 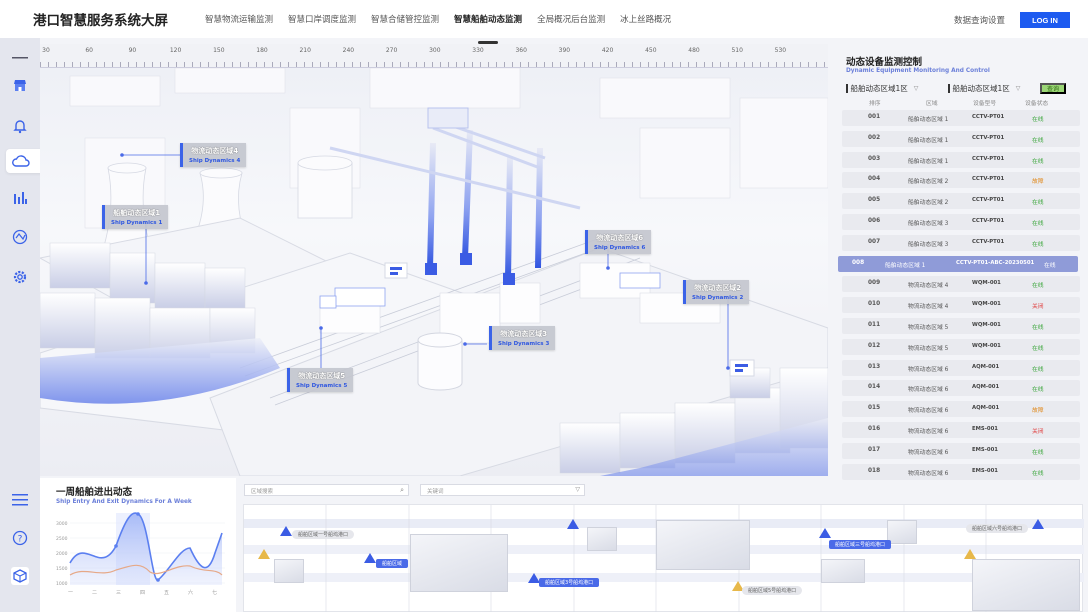 I want to click on row-status: 故障, so click(x=1038, y=411).